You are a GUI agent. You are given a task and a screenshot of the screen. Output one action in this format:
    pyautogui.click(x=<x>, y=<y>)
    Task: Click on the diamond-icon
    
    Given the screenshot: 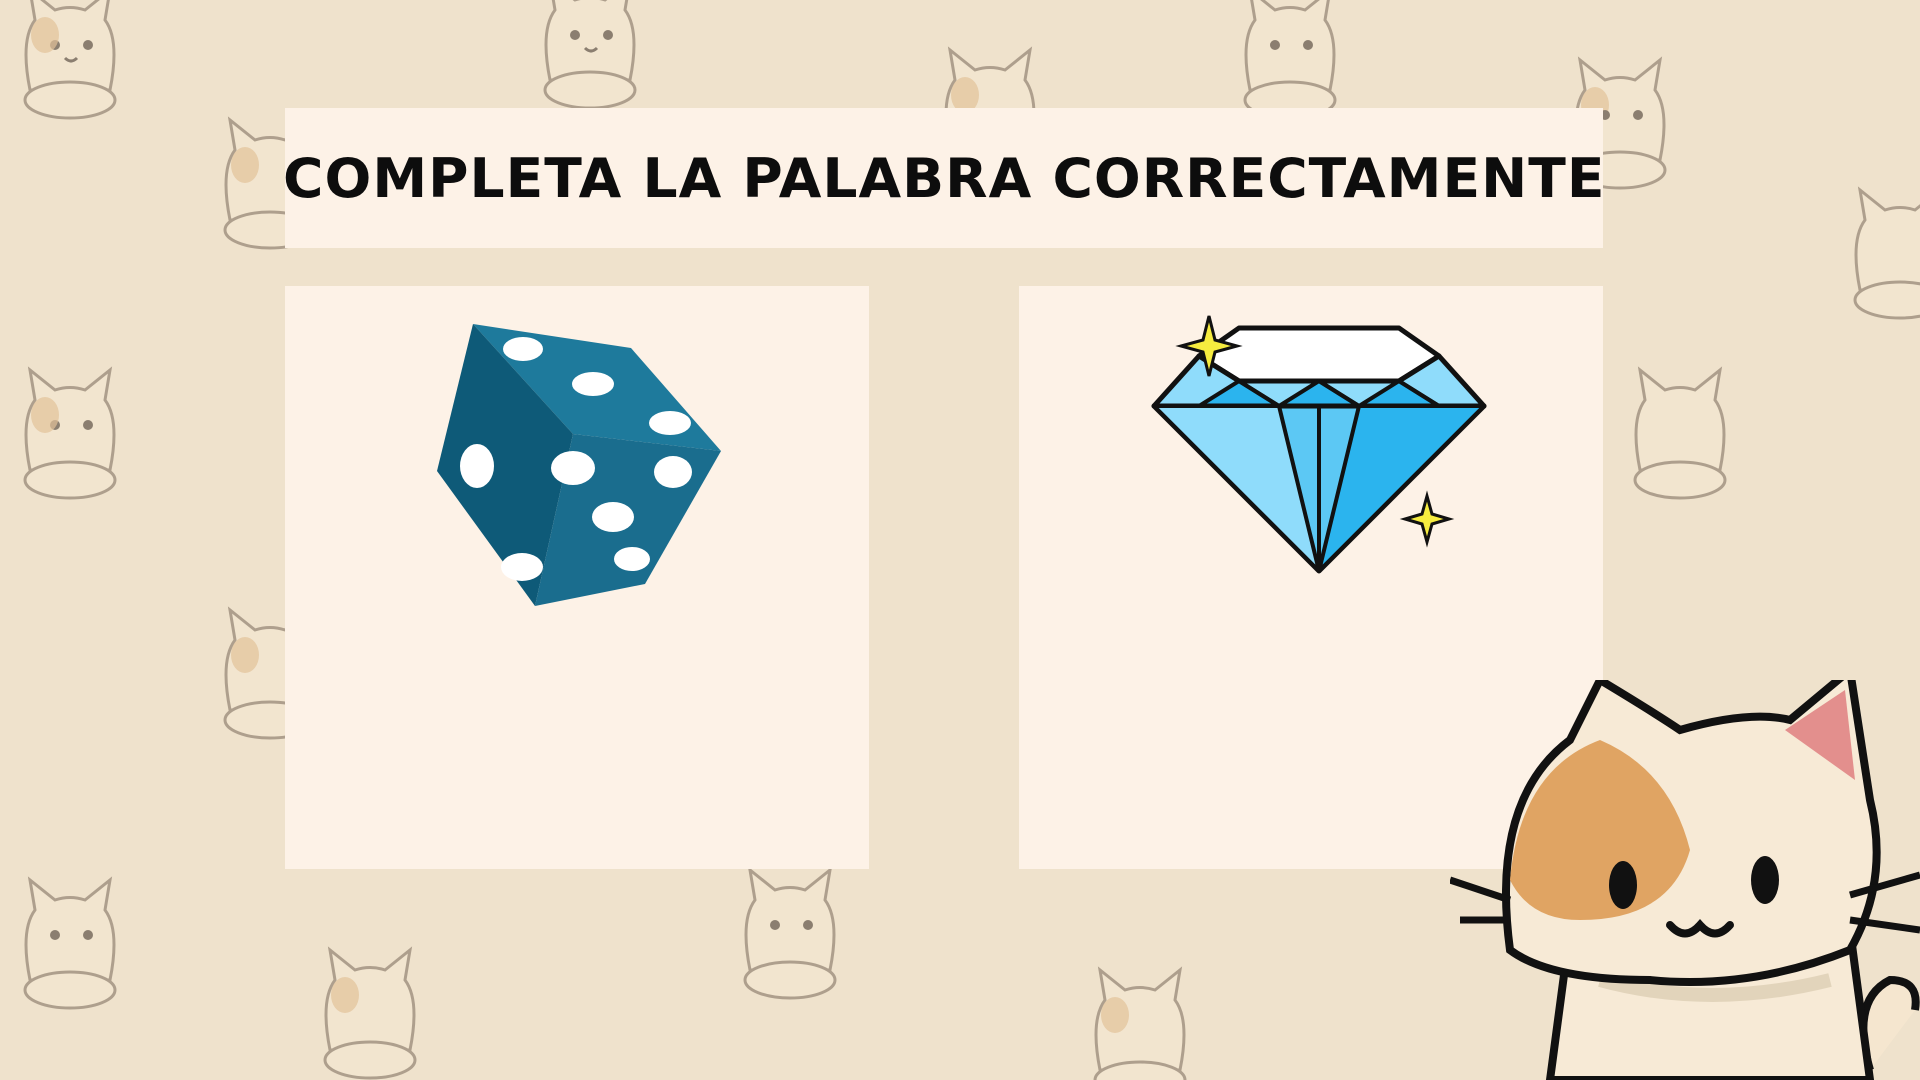 What is the action you would take?
    pyautogui.click(x=1319, y=444)
    